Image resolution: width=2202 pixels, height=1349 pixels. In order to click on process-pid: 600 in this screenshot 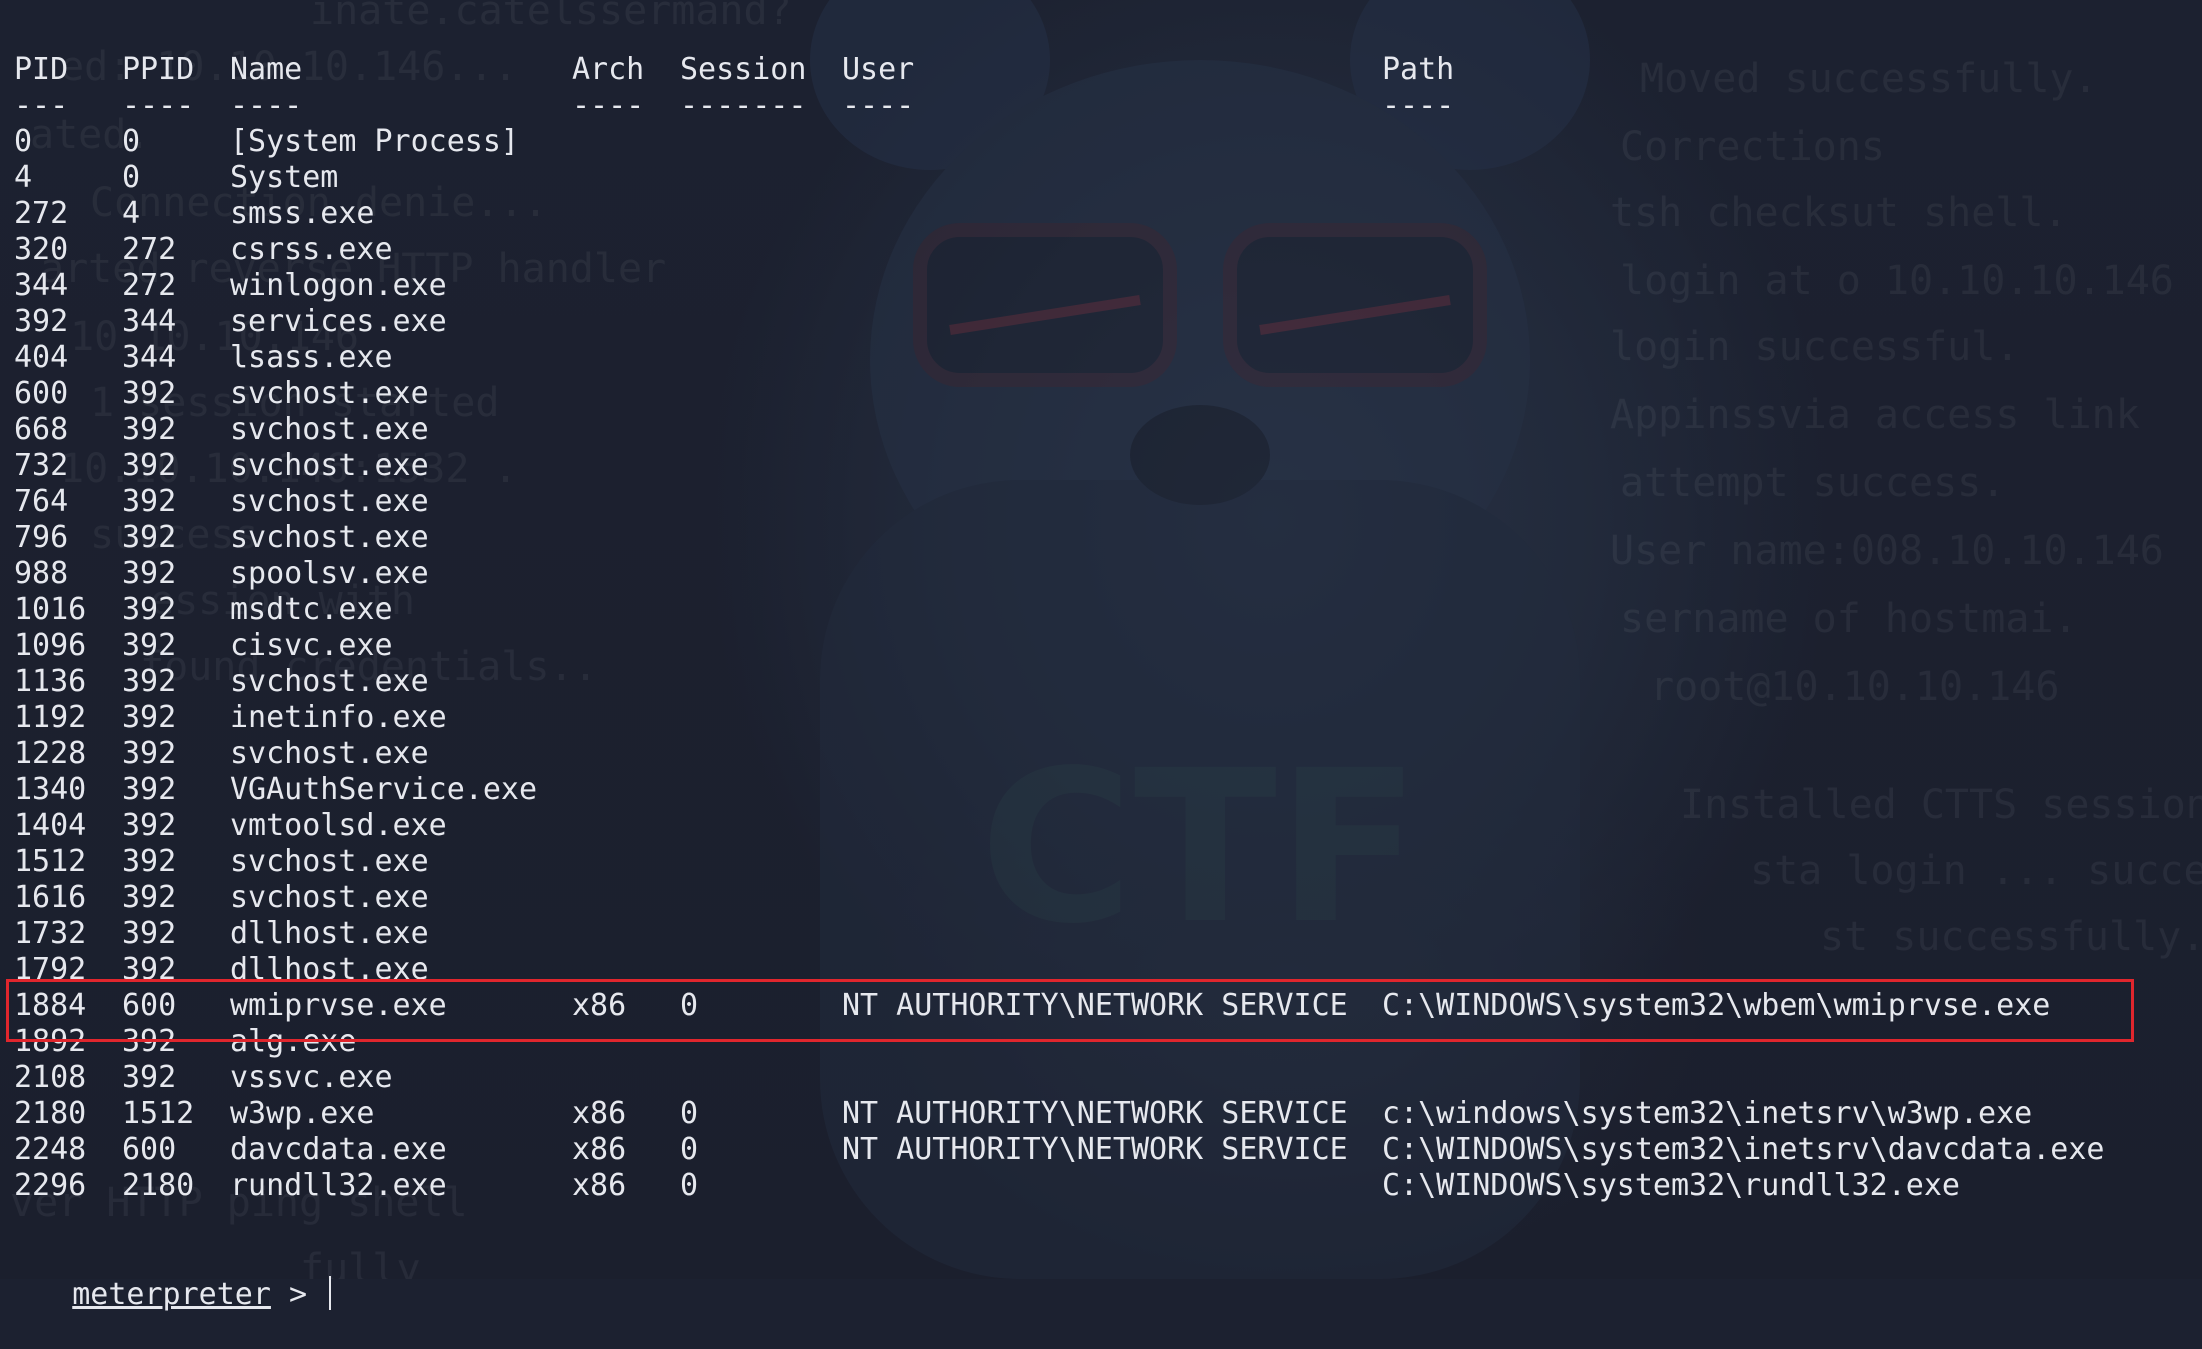, I will do `click(41, 393)`.